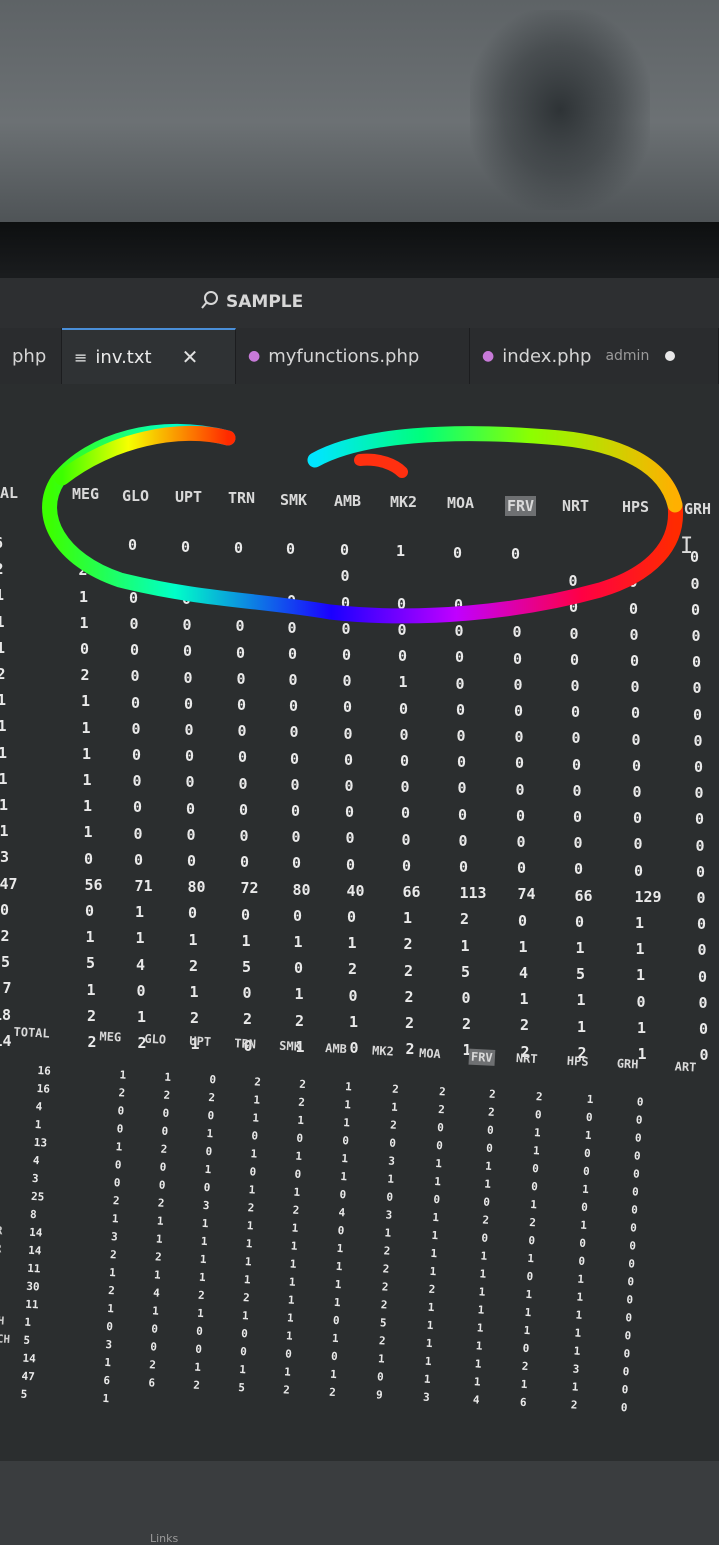 The width and height of the screenshot is (719, 1545). Describe the element at coordinates (164, 1538) in the screenshot. I see `status-links: Links` at that location.